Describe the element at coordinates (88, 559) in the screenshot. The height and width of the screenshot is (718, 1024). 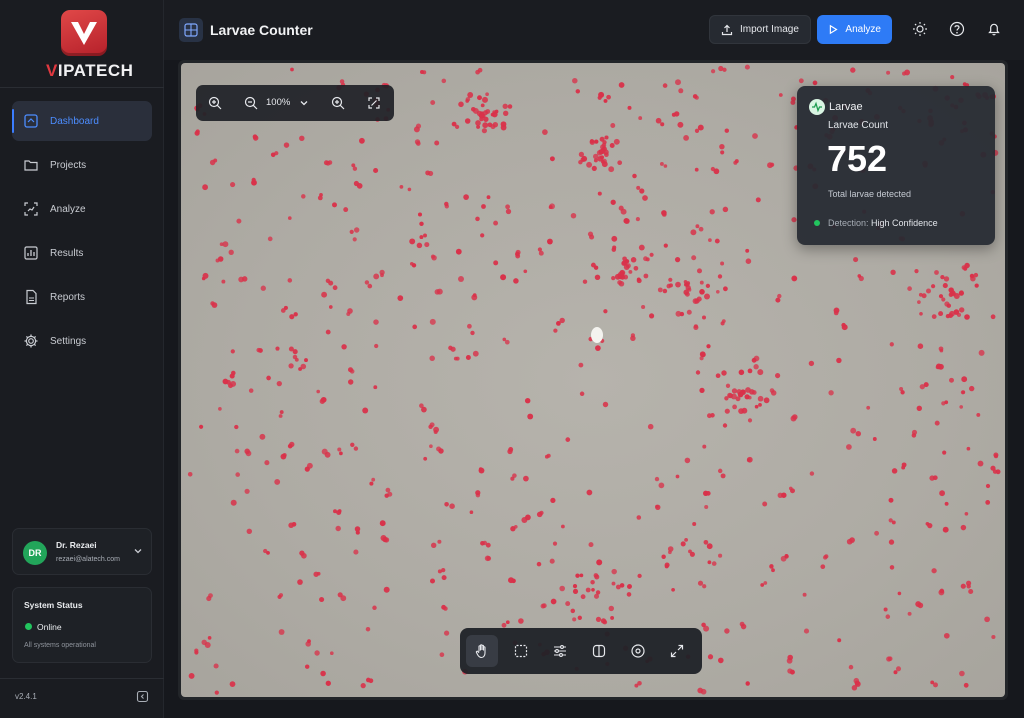
I see `user-email: rezaei@alatech.com` at that location.